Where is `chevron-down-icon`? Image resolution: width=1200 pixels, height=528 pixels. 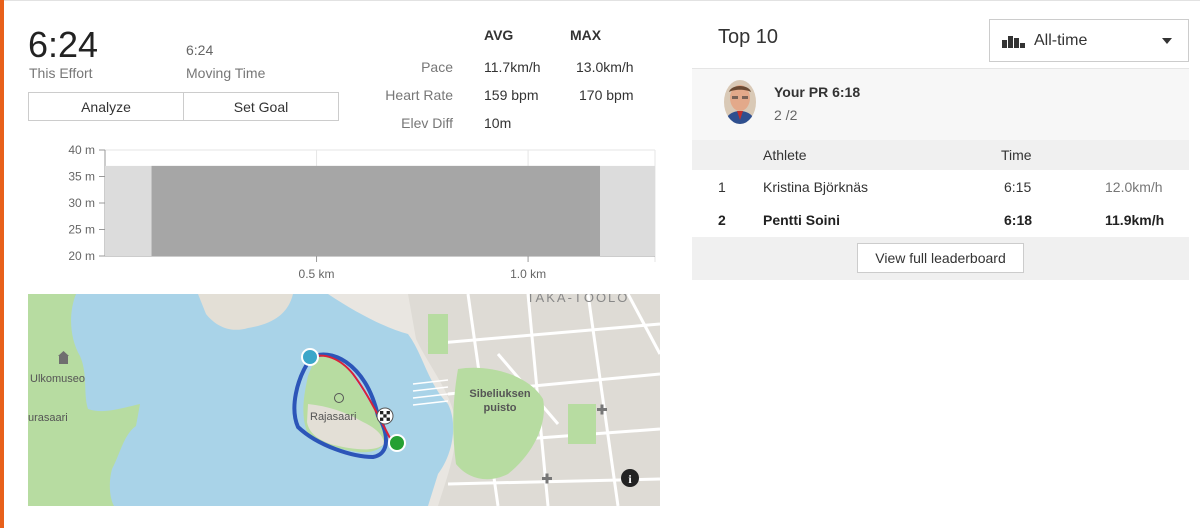 chevron-down-icon is located at coordinates (1167, 41).